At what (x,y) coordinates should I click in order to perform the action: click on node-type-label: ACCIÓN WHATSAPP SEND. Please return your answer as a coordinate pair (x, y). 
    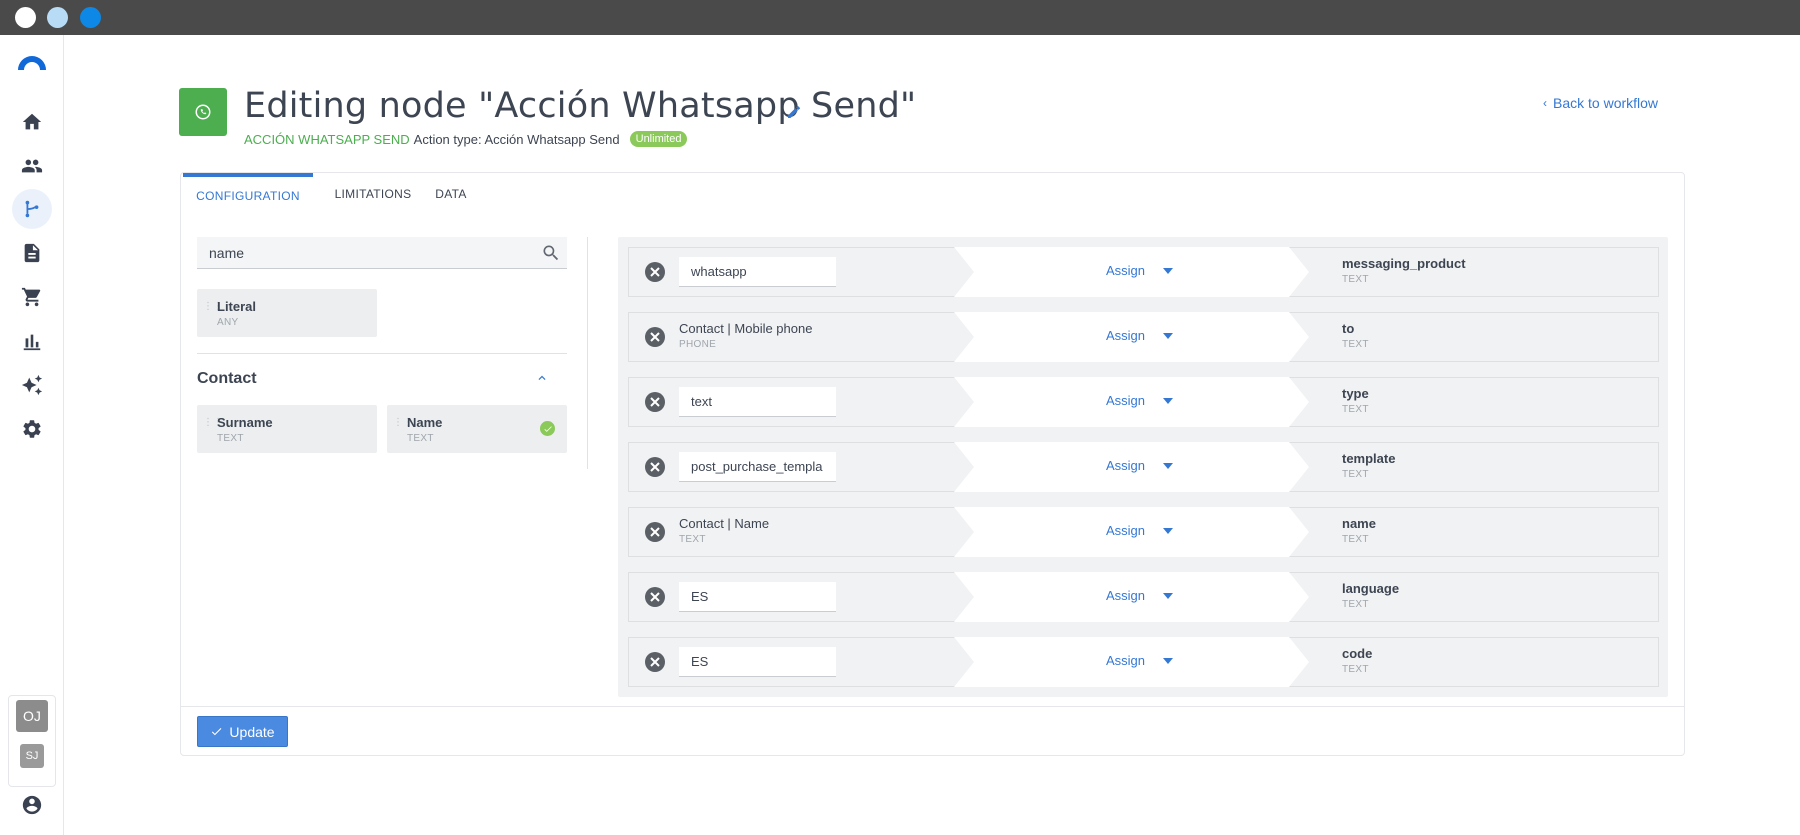
    Looking at the image, I should click on (327, 139).